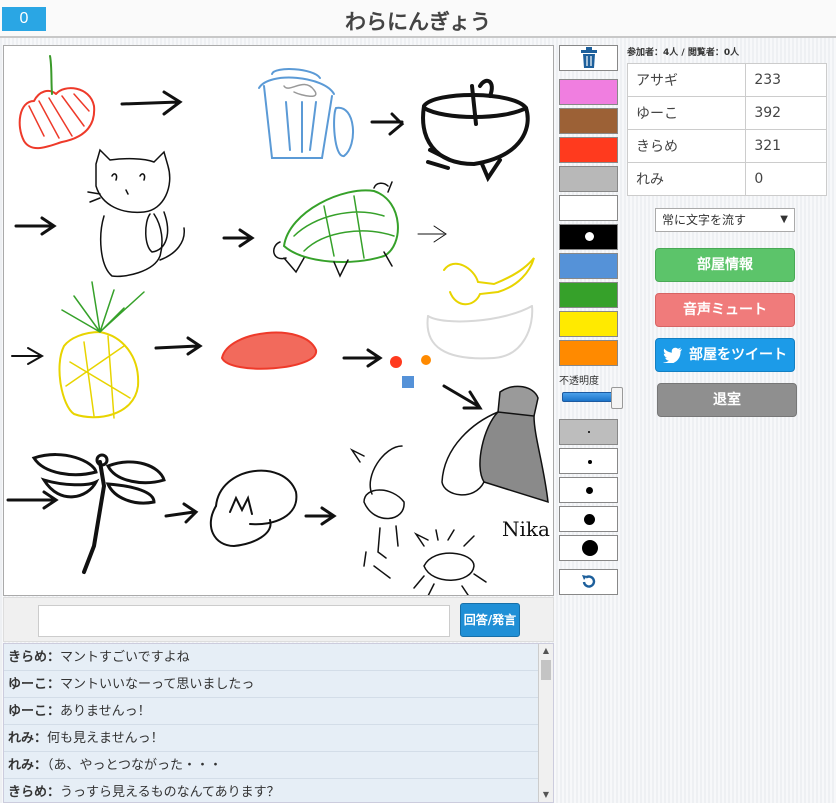 Image resolution: width=836 pixels, height=803 pixels. What do you see at coordinates (125, 657) in the screenshot?
I see `chat-text: マントすごいですよね` at bounding box center [125, 657].